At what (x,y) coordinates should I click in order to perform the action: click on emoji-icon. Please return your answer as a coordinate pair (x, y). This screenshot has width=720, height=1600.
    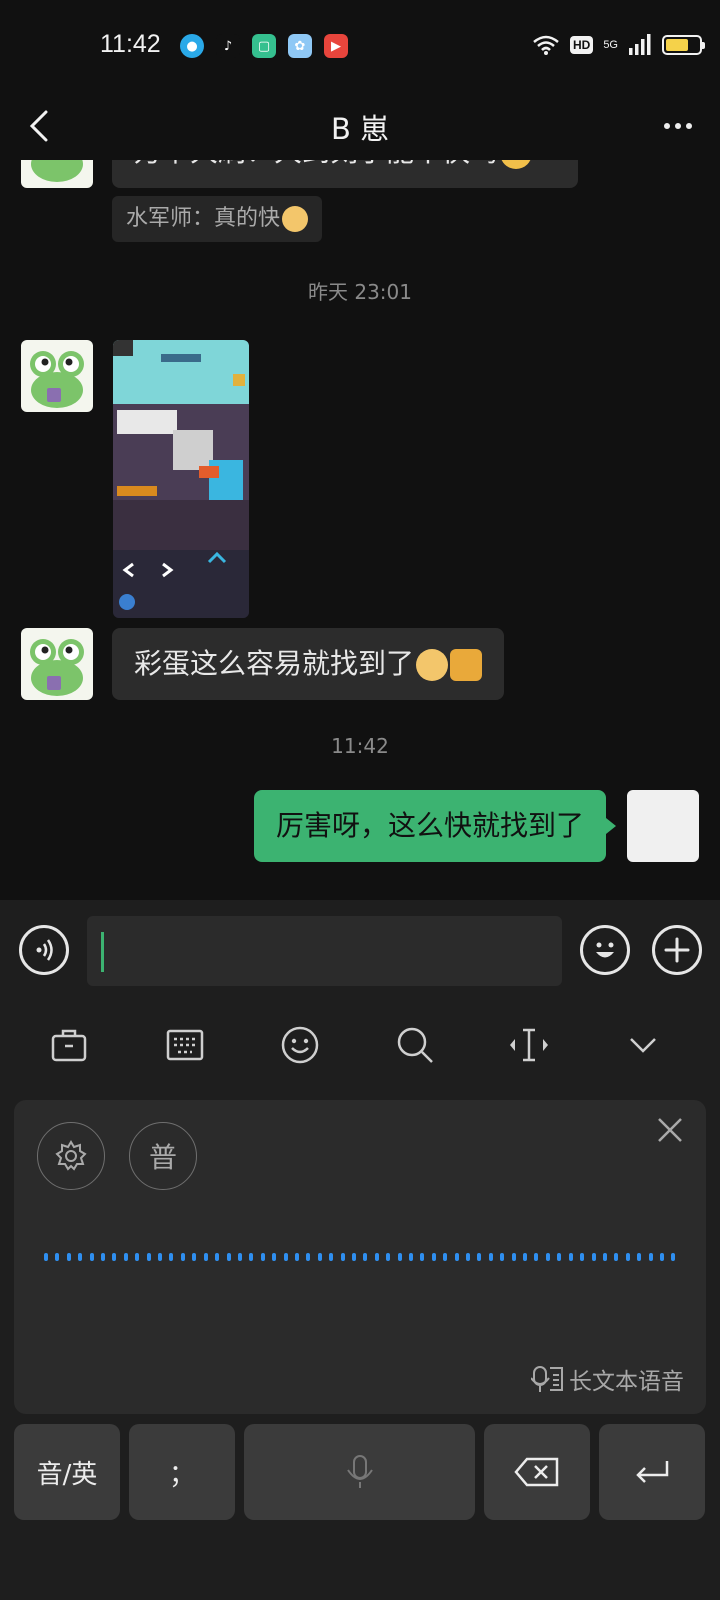
    Looking at the image, I should click on (300, 1045).